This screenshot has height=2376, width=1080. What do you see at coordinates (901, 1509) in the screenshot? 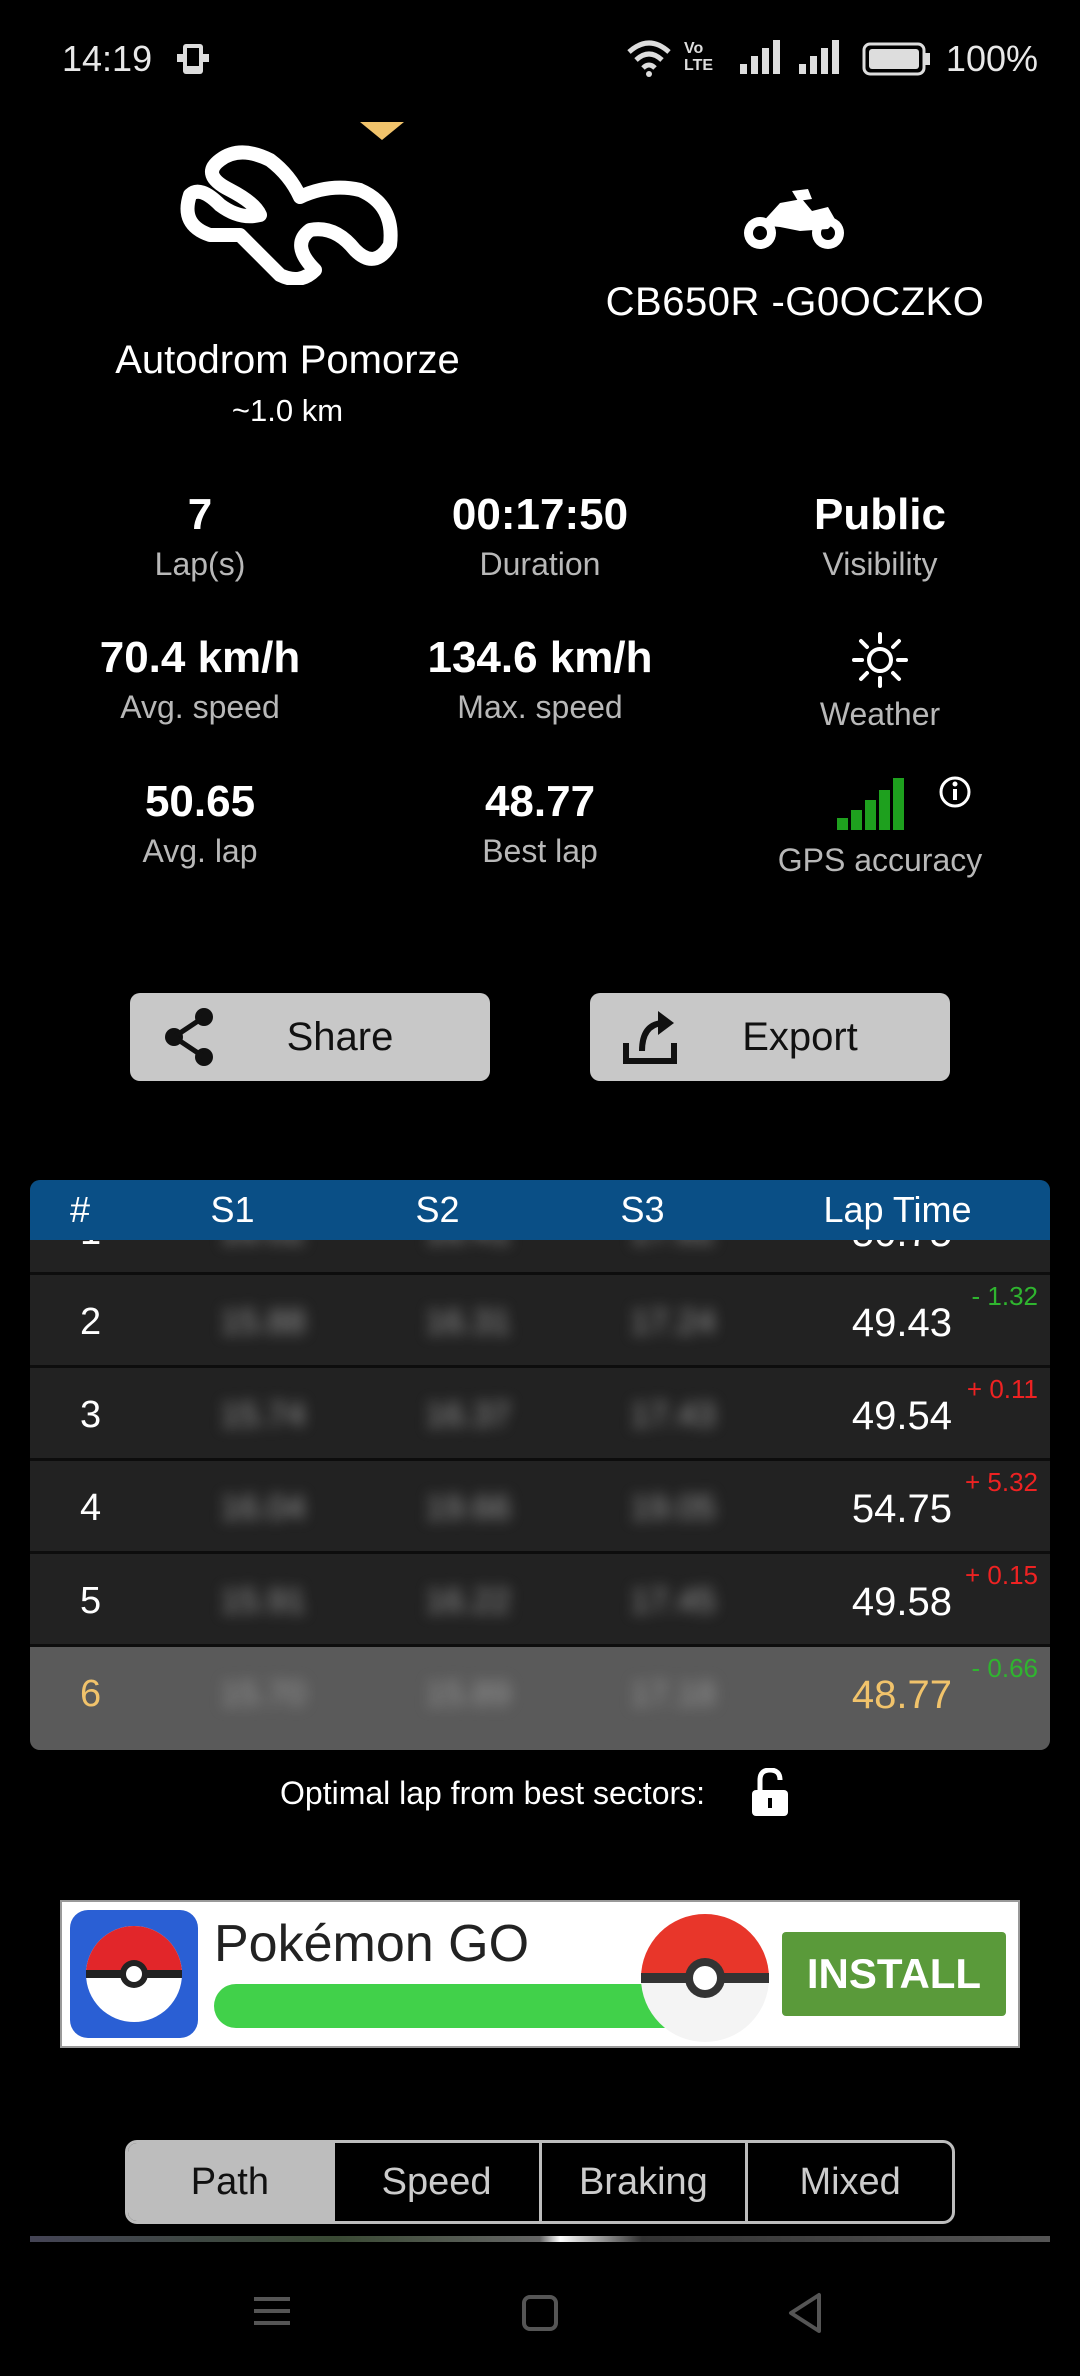
I see `lap-time: 54.75` at bounding box center [901, 1509].